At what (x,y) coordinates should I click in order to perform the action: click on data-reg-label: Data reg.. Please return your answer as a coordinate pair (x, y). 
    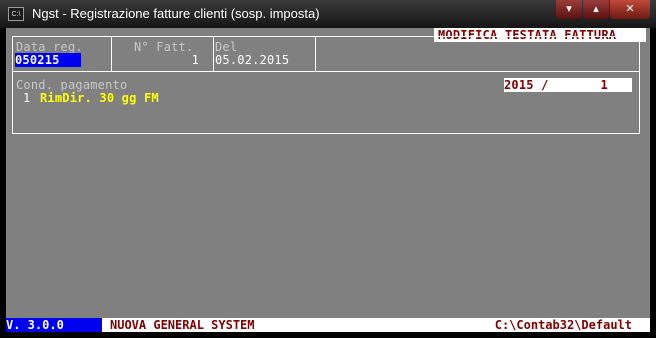
    Looking at the image, I should click on (49, 47).